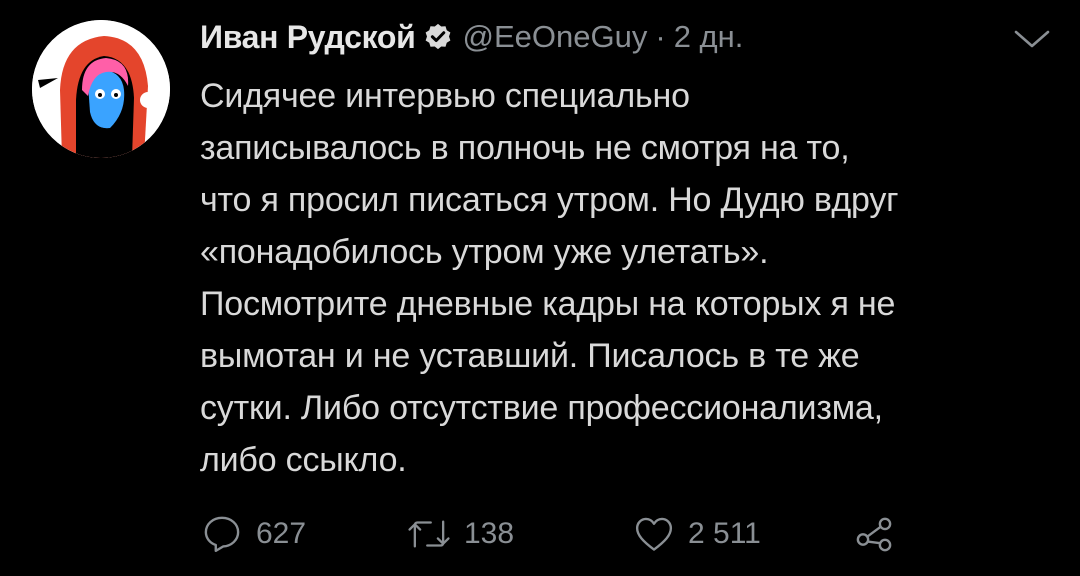  I want to click on author-display-name: Иван Рудской, so click(308, 37).